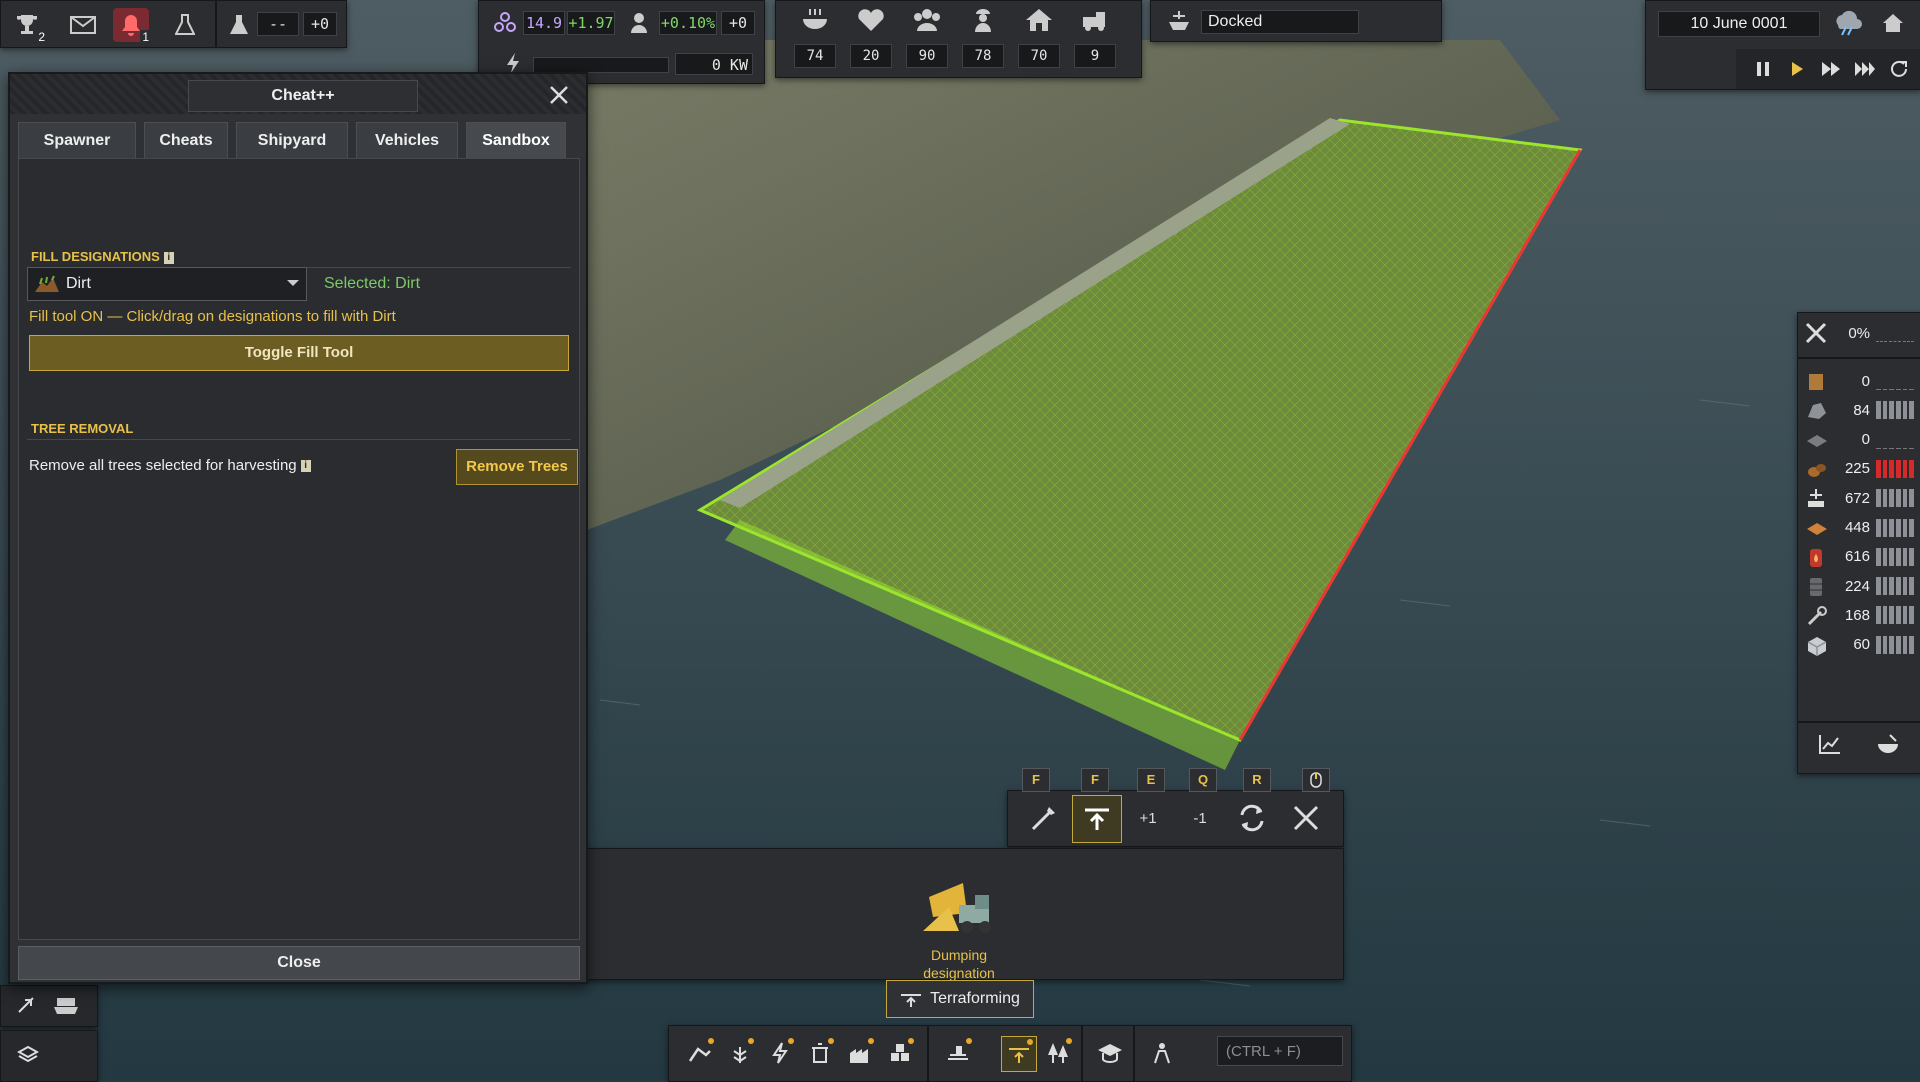  Describe the element at coordinates (1280, 22) in the screenshot. I see `ship-status-label: Docked` at that location.